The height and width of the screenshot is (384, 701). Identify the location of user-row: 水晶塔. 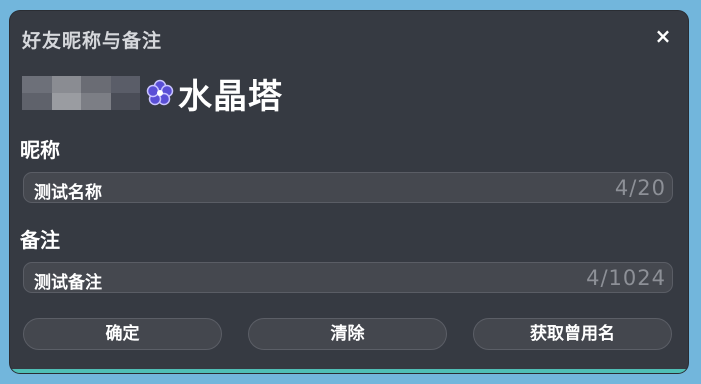
(152, 94).